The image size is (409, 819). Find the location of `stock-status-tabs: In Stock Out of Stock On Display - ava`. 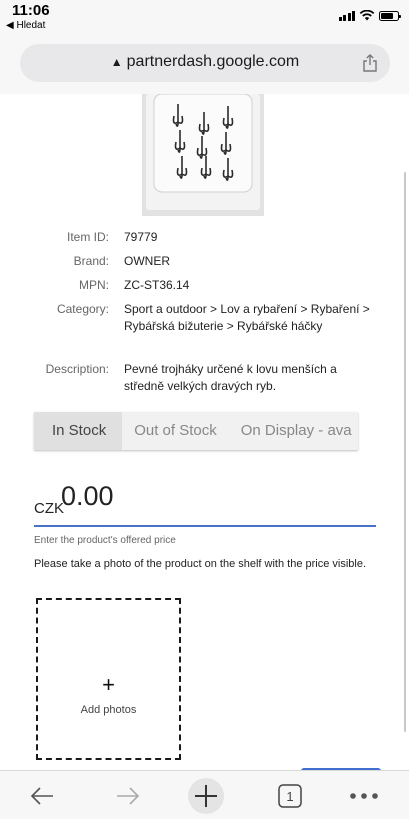

stock-status-tabs: In Stock Out of Stock On Display - ava is located at coordinates (196, 431).